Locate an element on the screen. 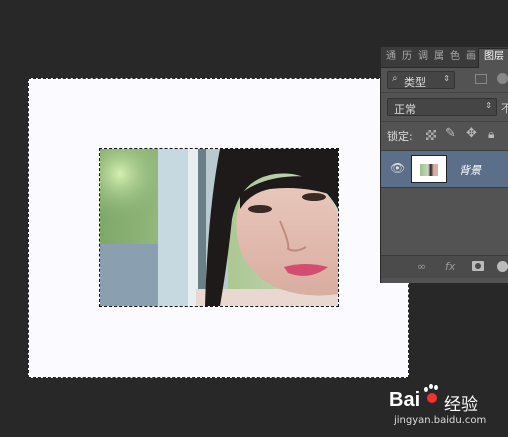  tab-brush: 画 is located at coordinates (471, 57).